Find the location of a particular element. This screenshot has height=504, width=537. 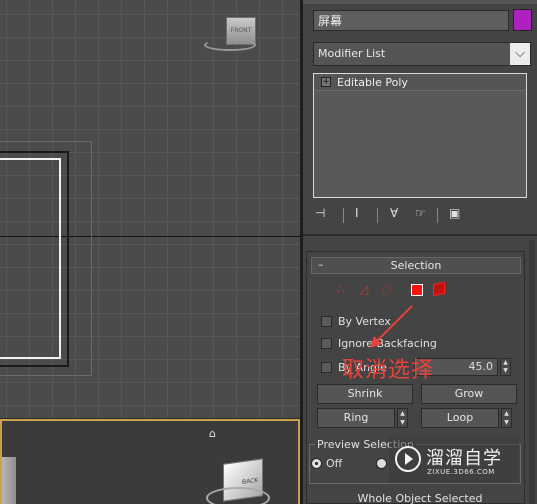

shrink-button: Shrink is located at coordinates (365, 394).